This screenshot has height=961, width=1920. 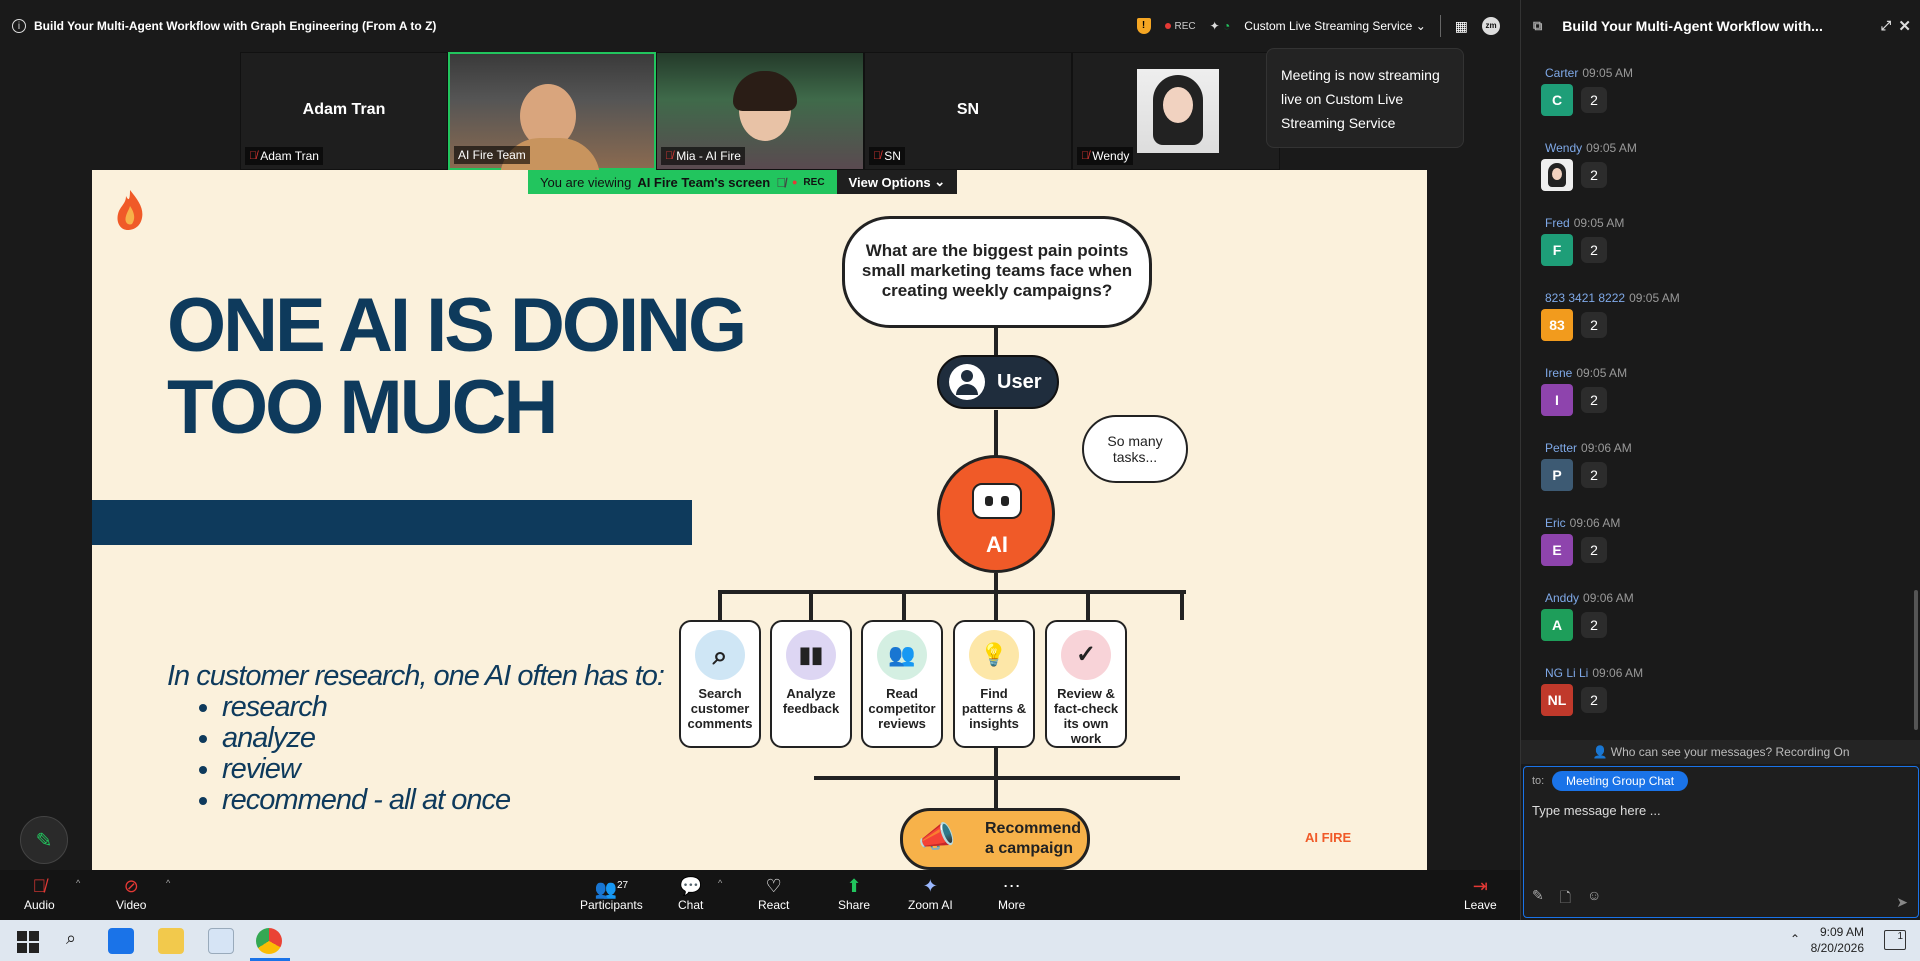 What do you see at coordinates (611, 893) in the screenshot?
I see `participants-button: 👥27 Participants` at bounding box center [611, 893].